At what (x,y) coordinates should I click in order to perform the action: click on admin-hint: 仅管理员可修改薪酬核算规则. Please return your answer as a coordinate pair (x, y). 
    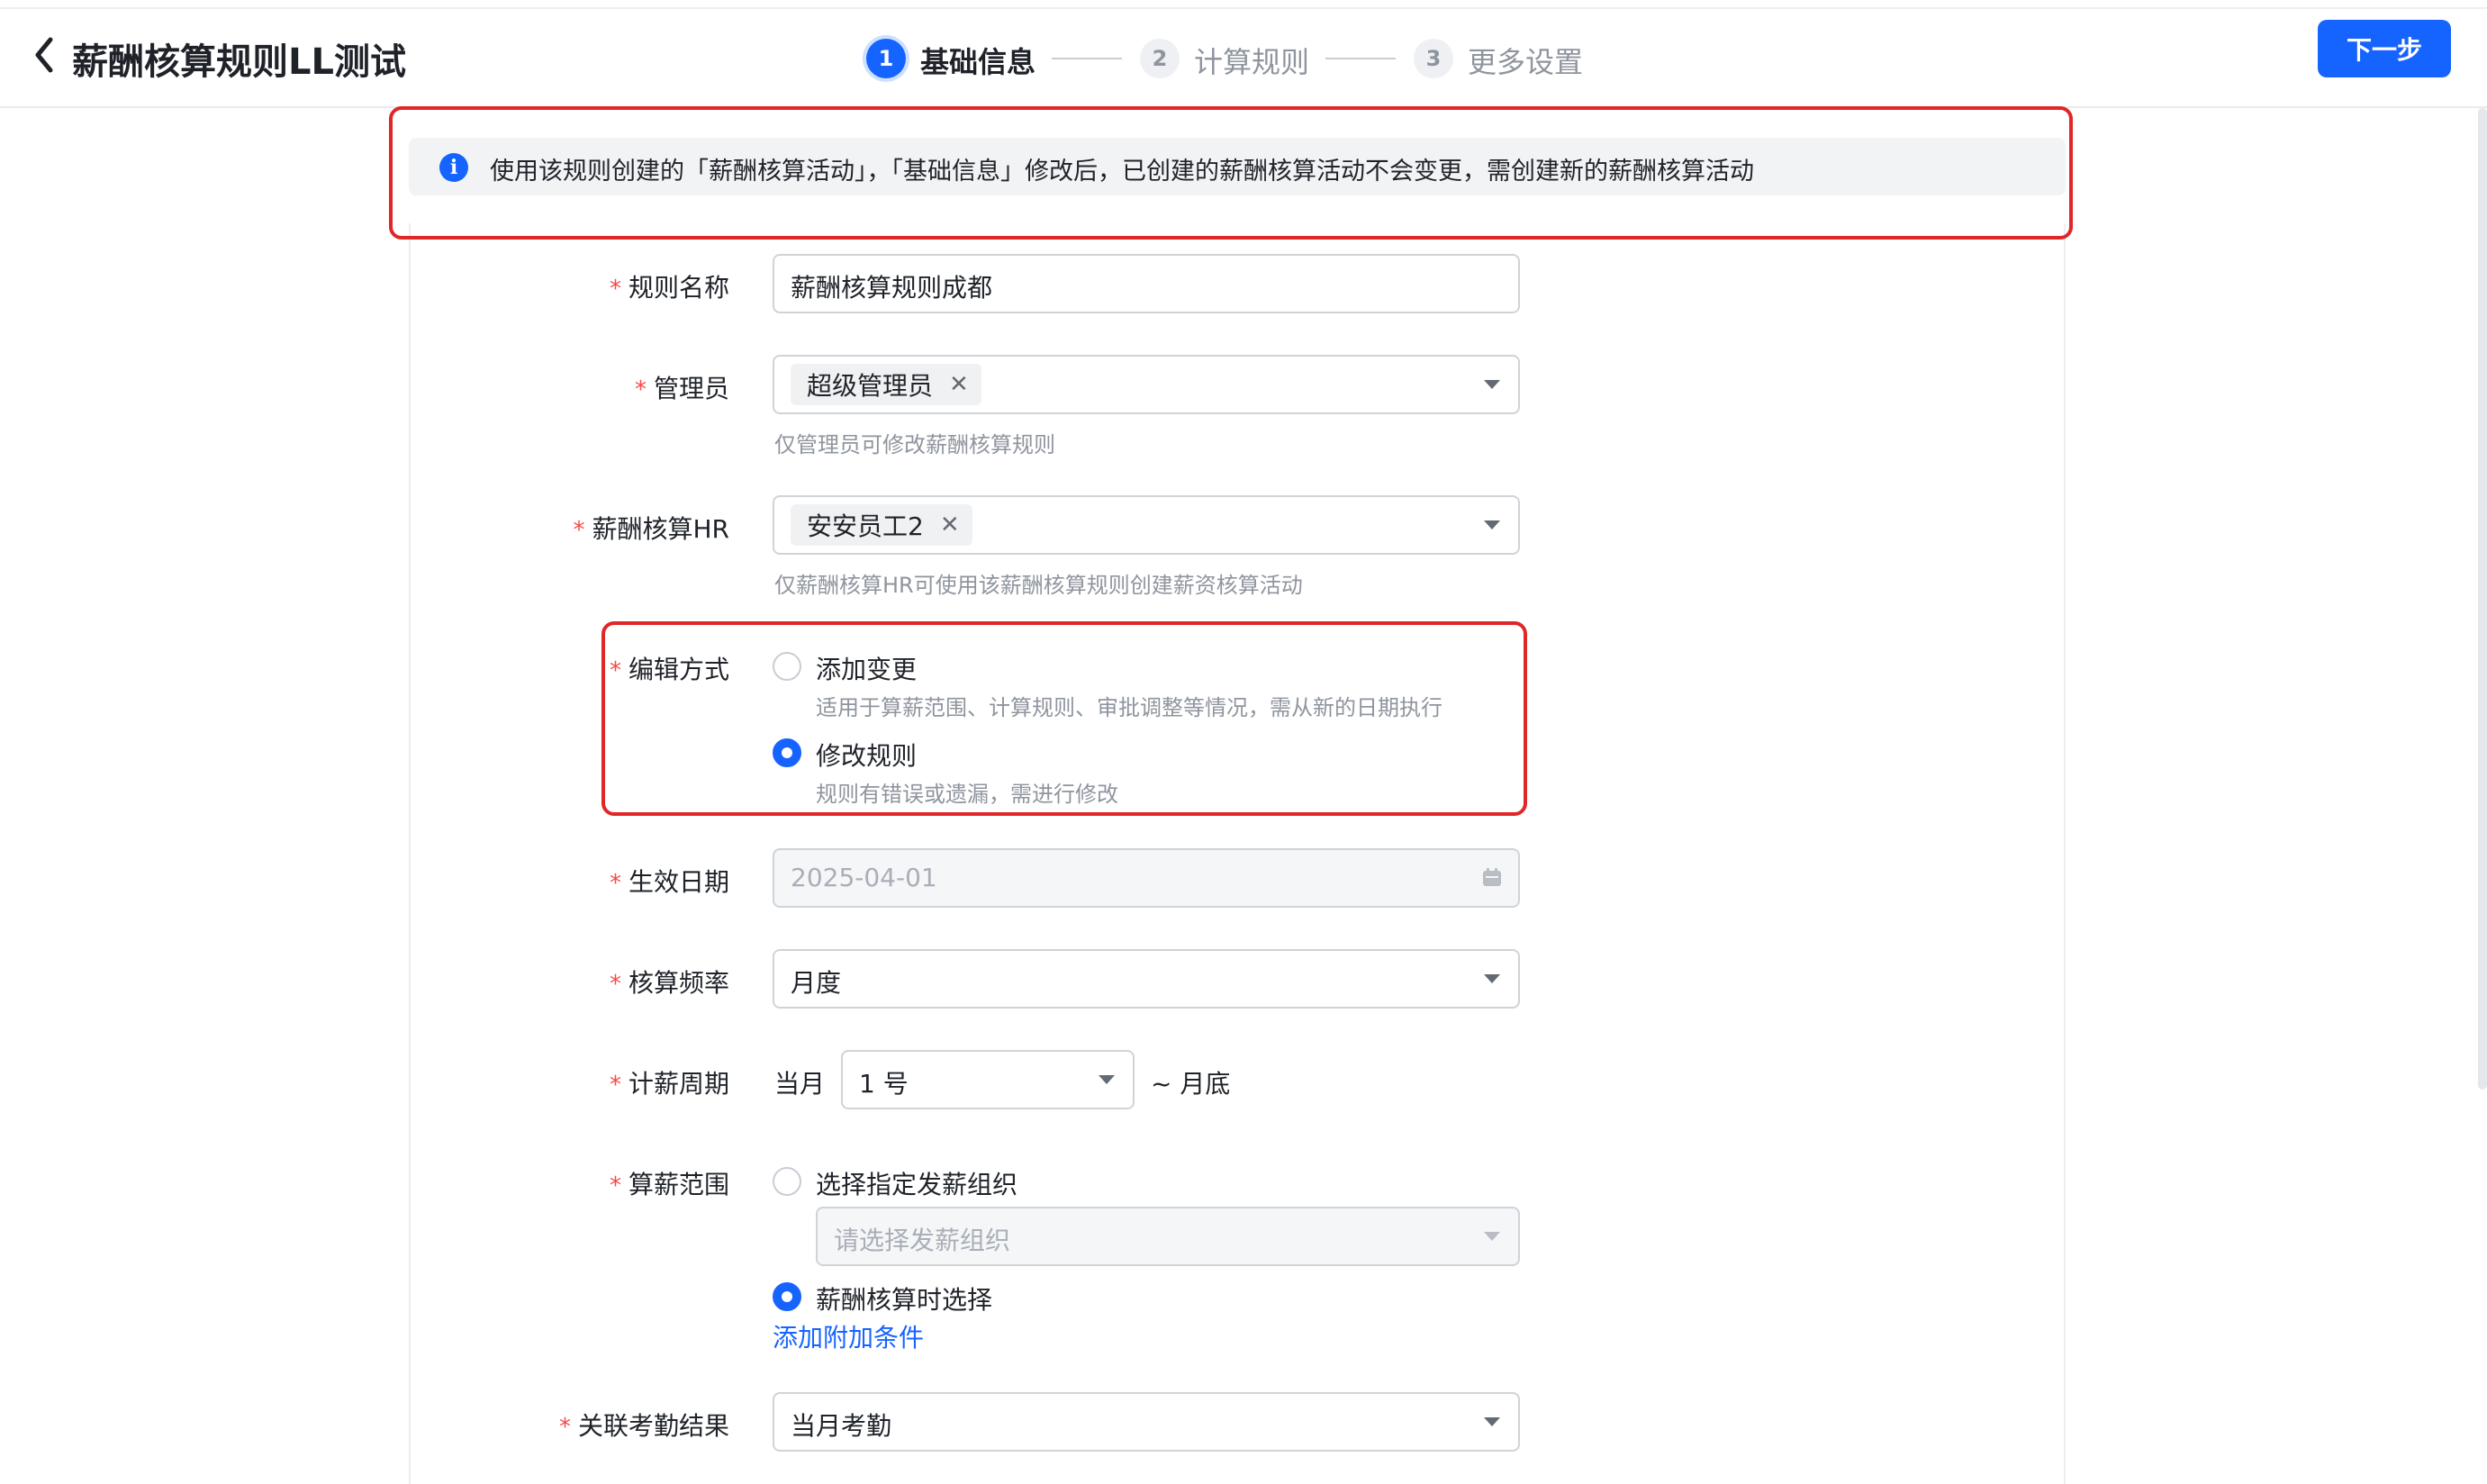
    Looking at the image, I should click on (914, 445).